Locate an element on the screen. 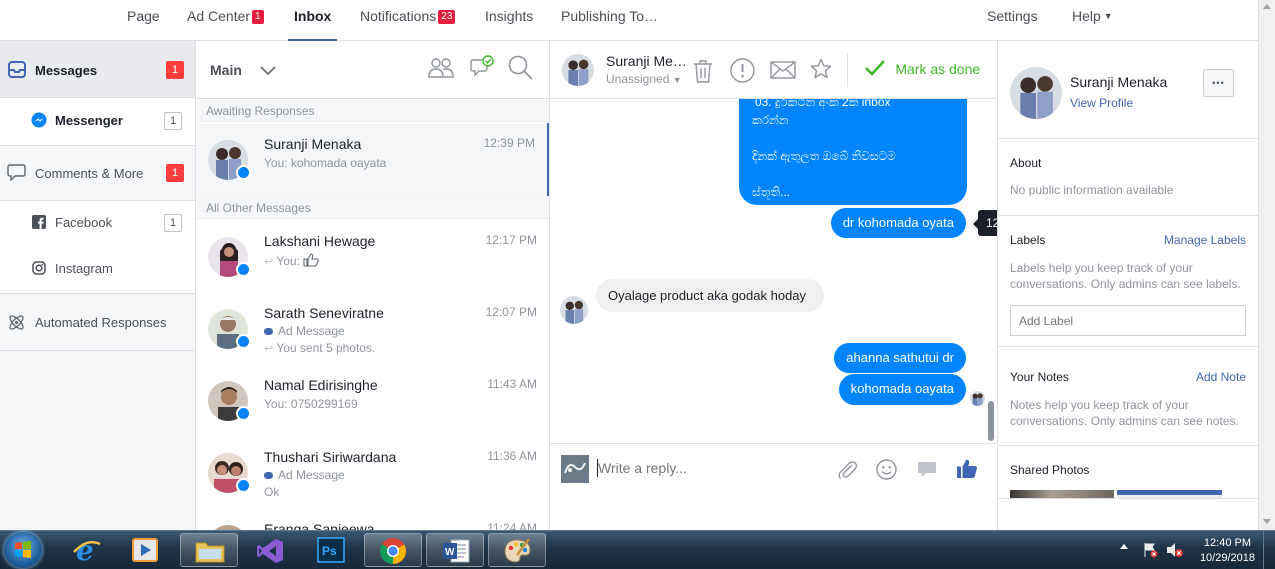 The height and width of the screenshot is (569, 1275). sidebar-item-label: Facebook is located at coordinates (84, 222).